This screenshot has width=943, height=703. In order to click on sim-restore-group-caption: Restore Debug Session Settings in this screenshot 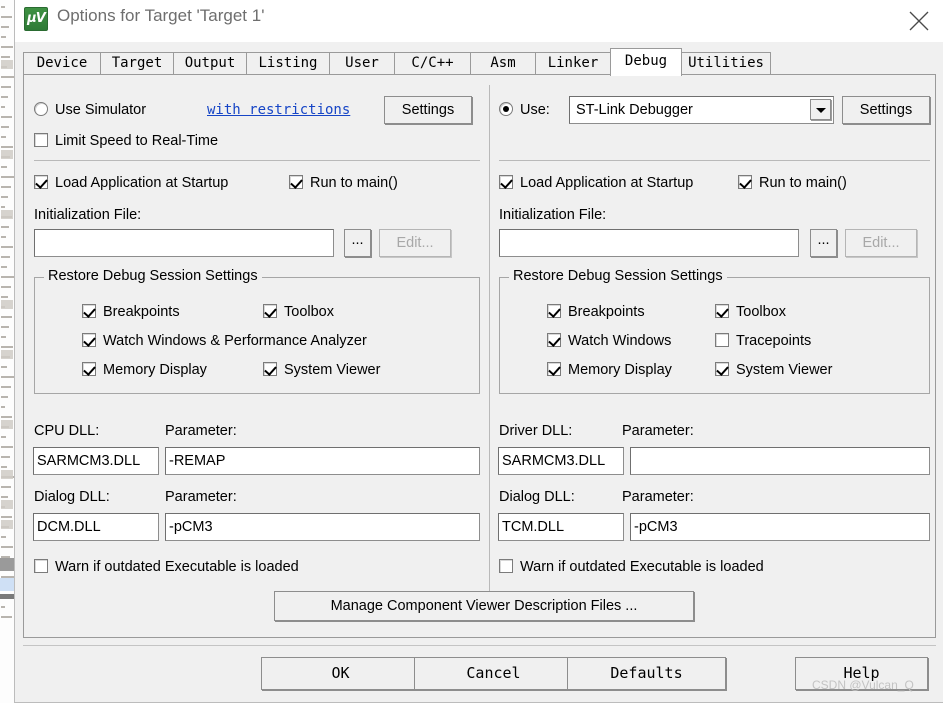, I will do `click(153, 276)`.